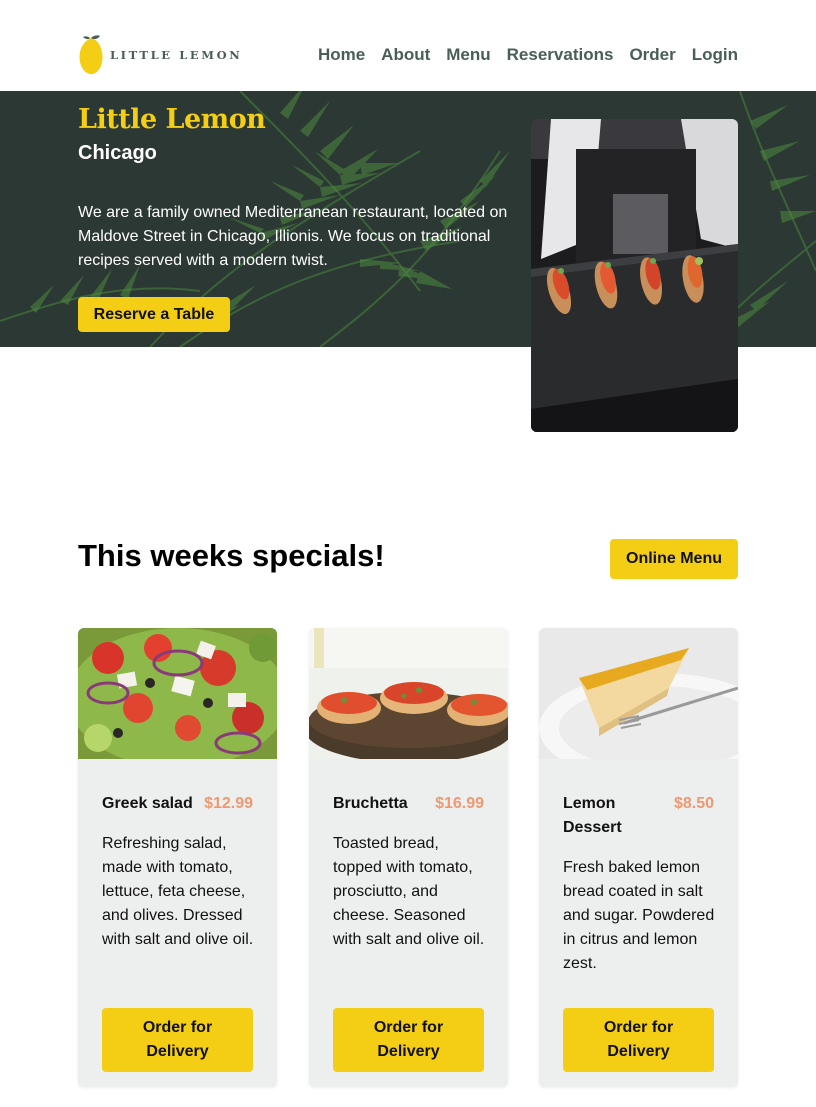 This screenshot has width=816, height=1107. Describe the element at coordinates (459, 803) in the screenshot. I see `card-price: $16.99` at that location.